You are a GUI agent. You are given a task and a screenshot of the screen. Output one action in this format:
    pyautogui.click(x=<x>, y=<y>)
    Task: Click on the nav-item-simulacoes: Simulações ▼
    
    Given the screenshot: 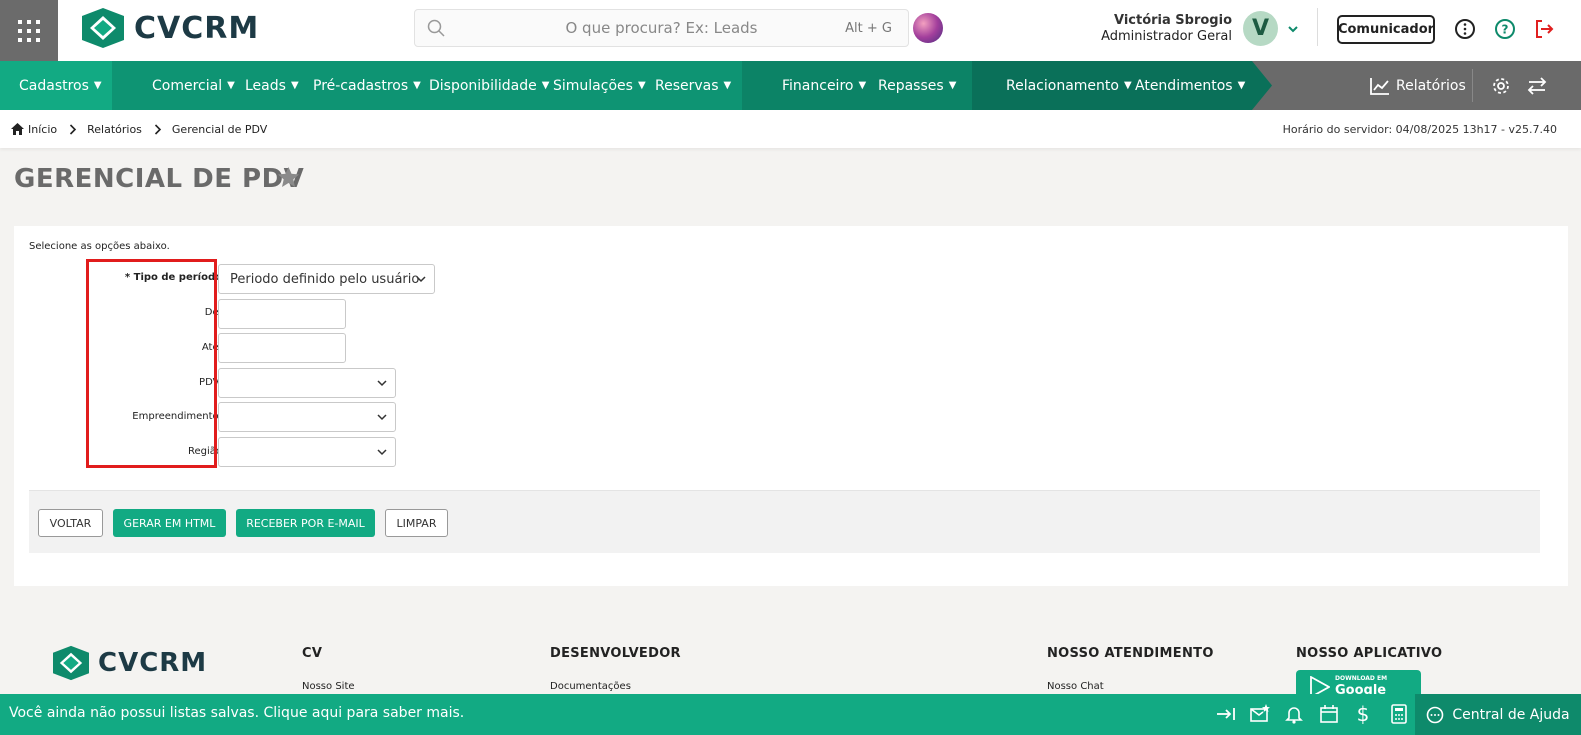 What is the action you would take?
    pyautogui.click(x=599, y=85)
    